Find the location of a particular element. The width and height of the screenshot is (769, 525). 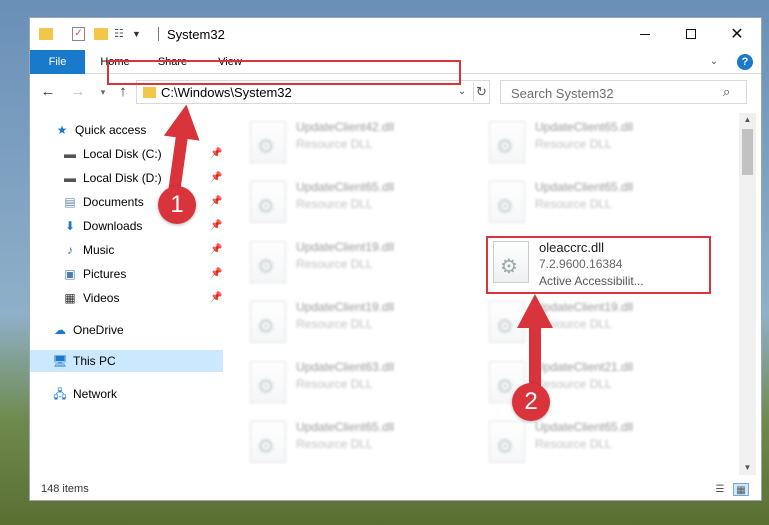

file-item: UpdateClient63.dll Resource DLL is located at coordinates (360, 382).